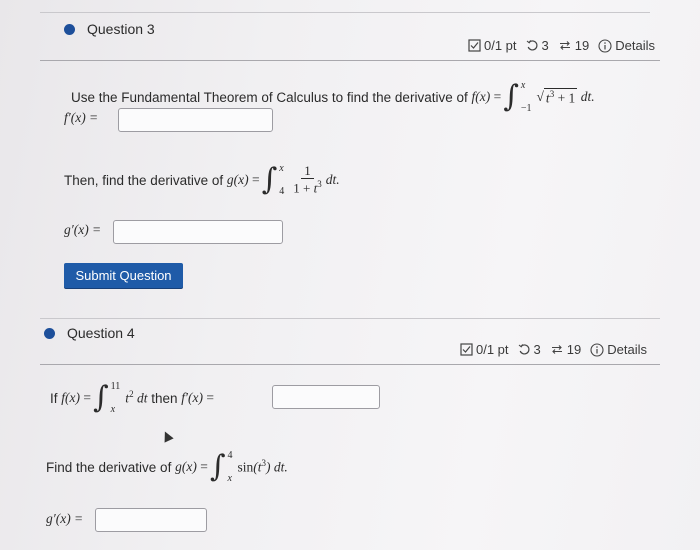 This screenshot has width=700, height=550. I want to click on question-4-header: Question 4, so click(89, 333).